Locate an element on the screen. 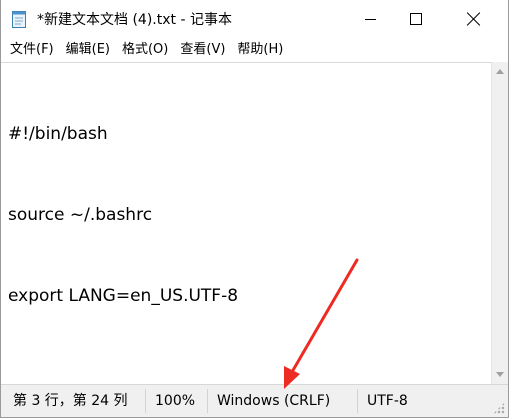 The image size is (509, 418). line-ending: Windows (CRLF) is located at coordinates (274, 401).